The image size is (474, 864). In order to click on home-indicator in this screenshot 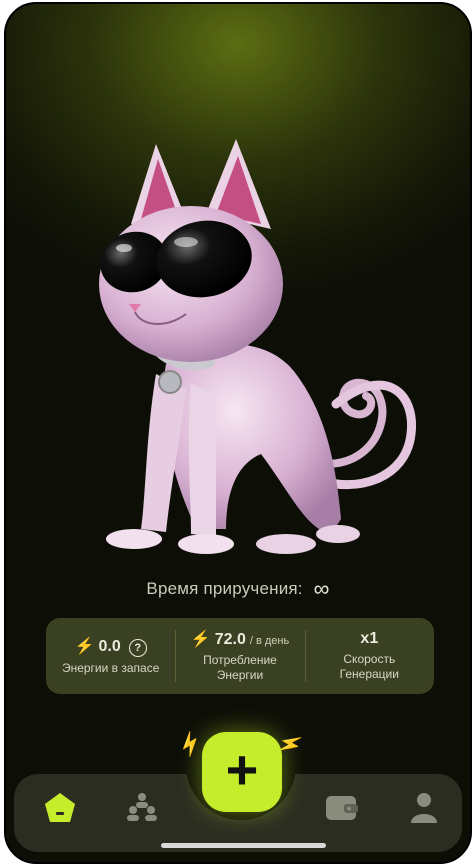, I will do `click(243, 845)`.